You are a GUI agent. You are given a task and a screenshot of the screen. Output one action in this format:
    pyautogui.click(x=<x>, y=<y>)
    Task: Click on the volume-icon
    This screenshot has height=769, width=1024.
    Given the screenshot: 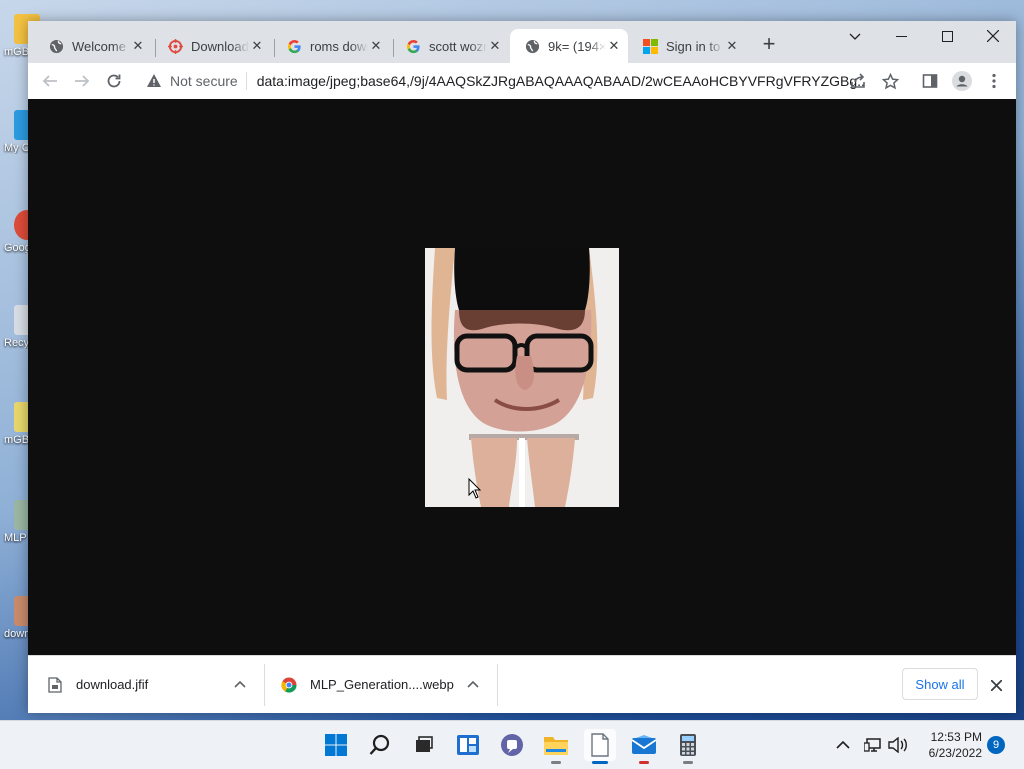 What is the action you would take?
    pyautogui.click(x=897, y=745)
    